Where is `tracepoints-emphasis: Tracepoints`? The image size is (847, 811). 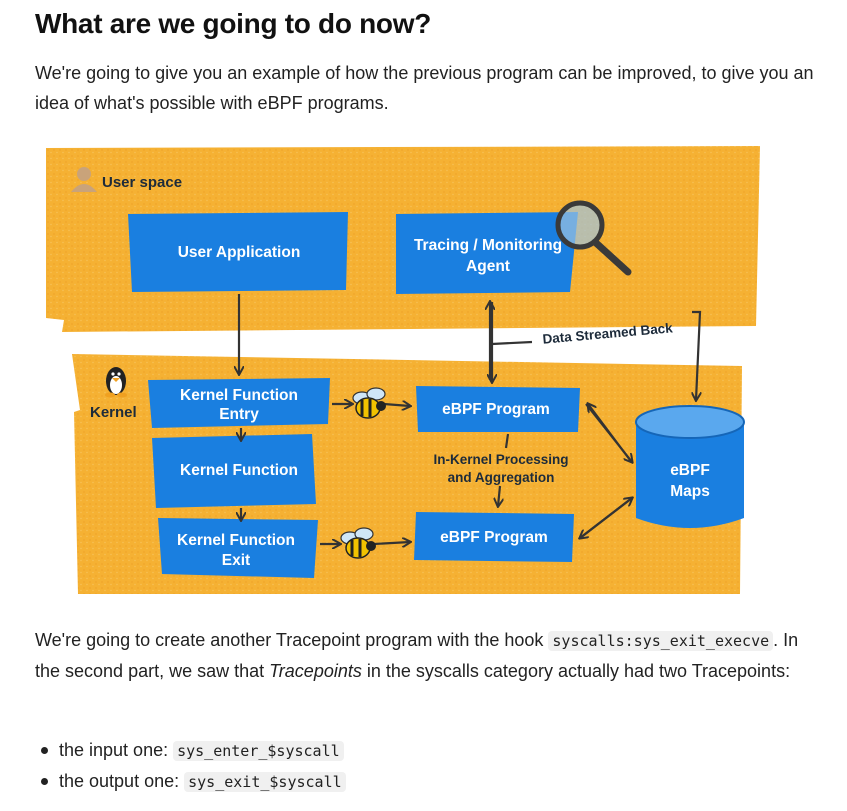 tracepoints-emphasis: Tracepoints is located at coordinates (315, 671).